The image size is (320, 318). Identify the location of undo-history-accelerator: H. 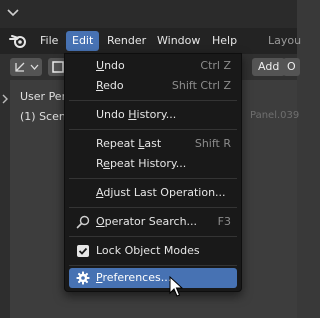
(132, 114).